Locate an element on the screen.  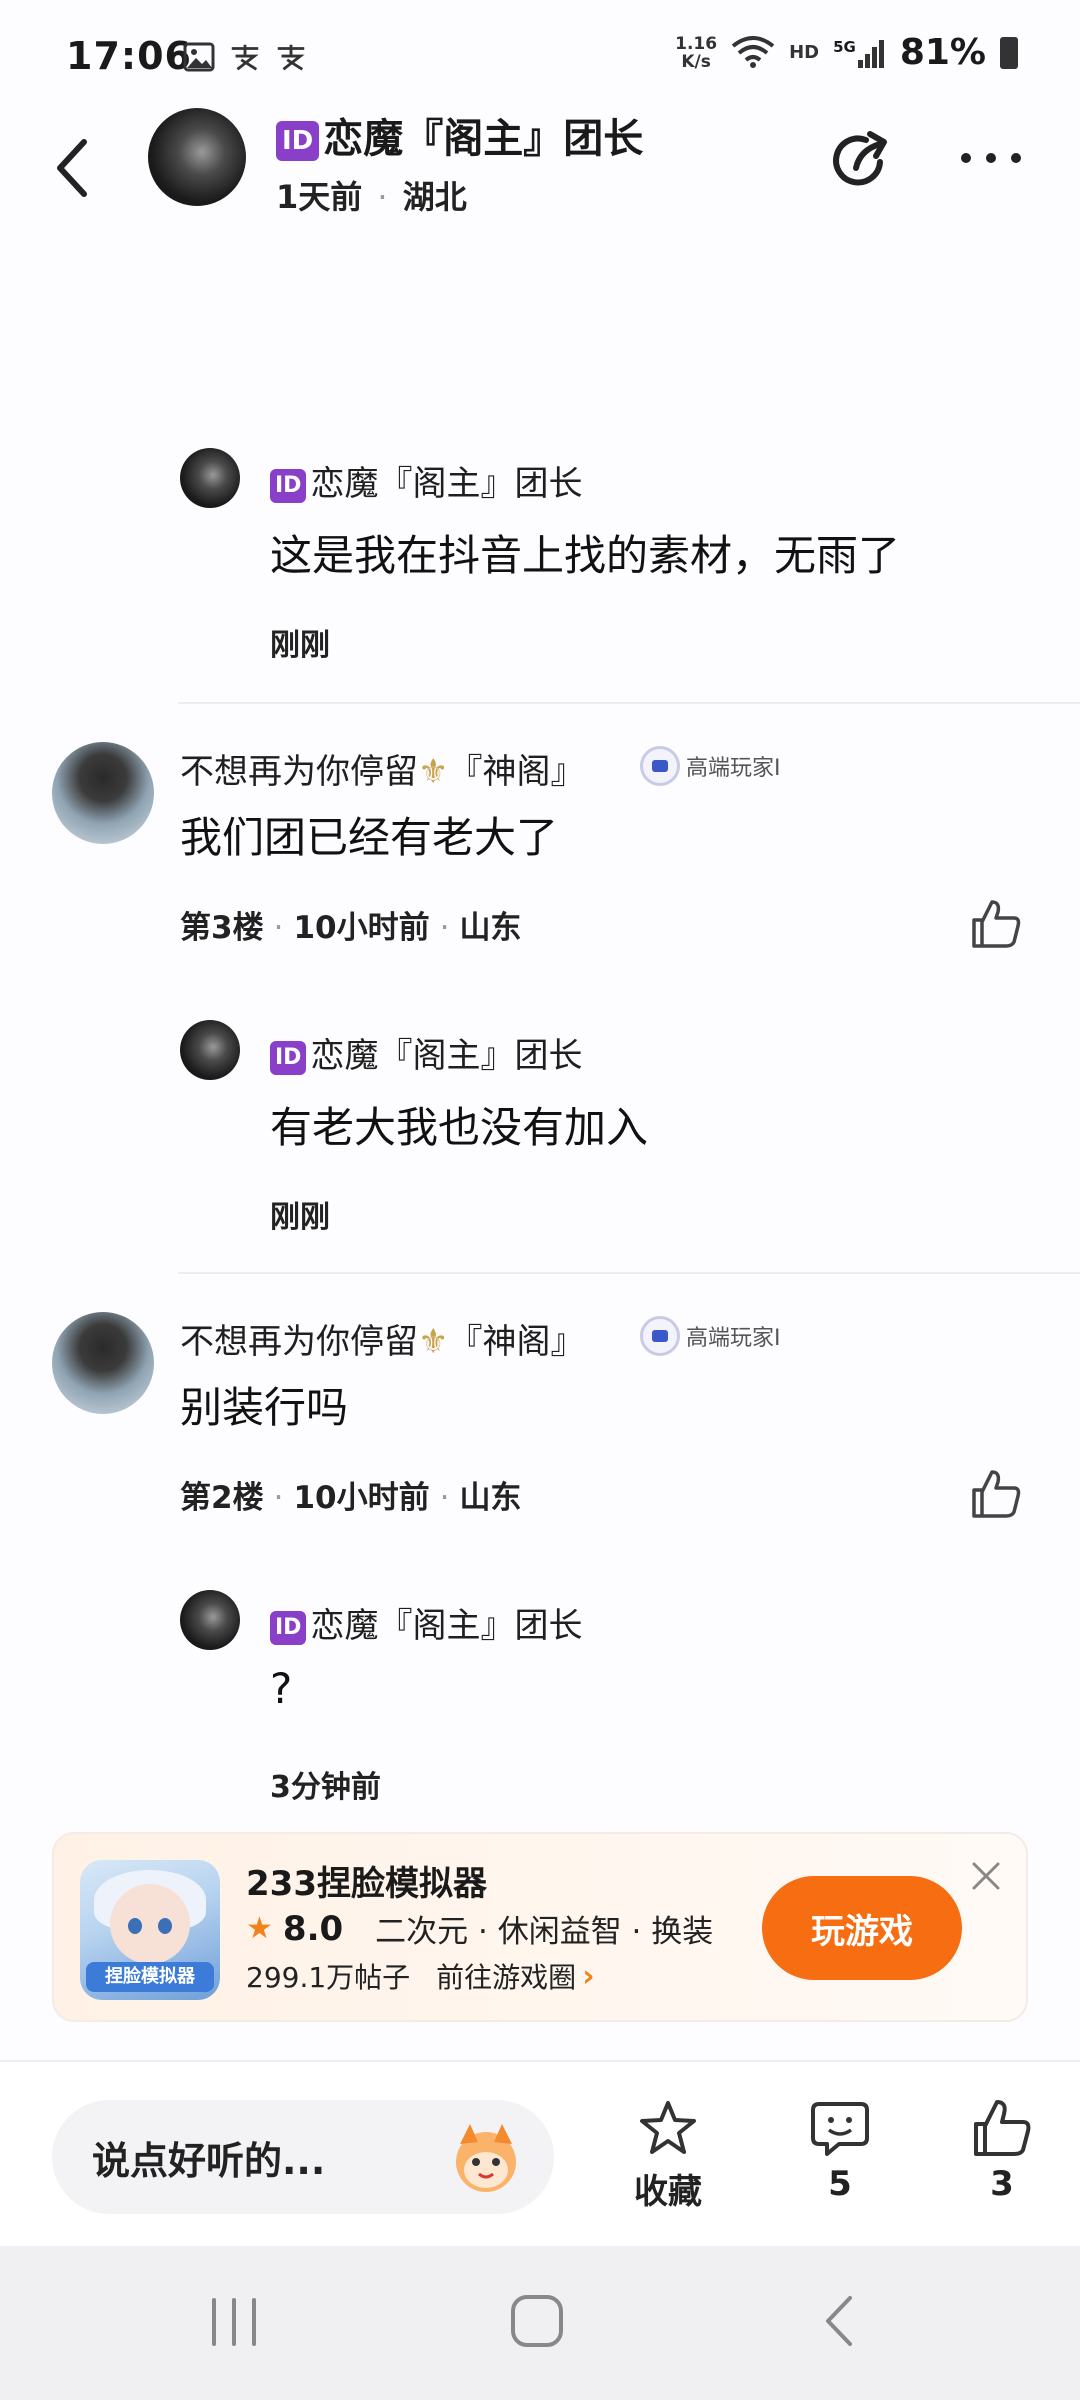
reply-text: 这是我在抖音上找的素材，无雨了 is located at coordinates (585, 552).